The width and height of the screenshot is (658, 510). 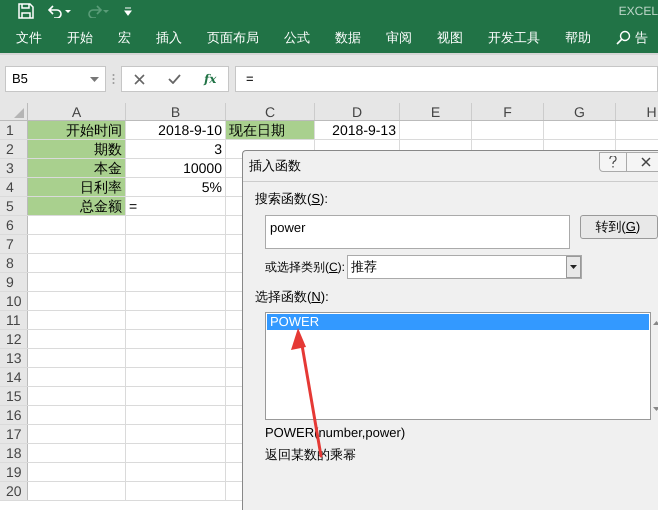 What do you see at coordinates (14, 206) in the screenshot?
I see `row-header: 5` at bounding box center [14, 206].